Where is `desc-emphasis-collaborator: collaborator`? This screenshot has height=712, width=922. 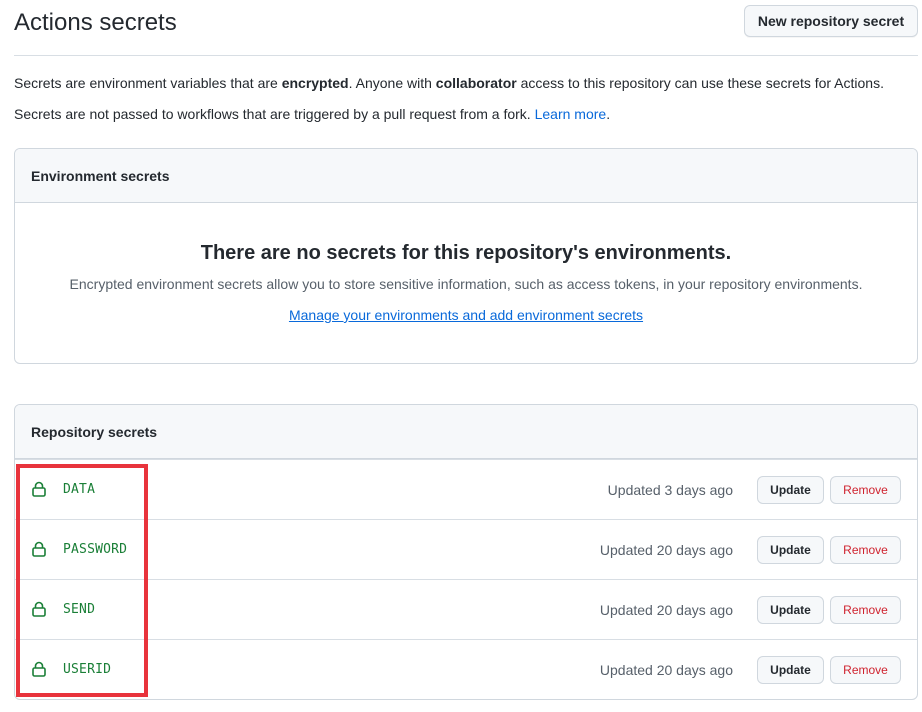 desc-emphasis-collaborator: collaborator is located at coordinates (476, 83).